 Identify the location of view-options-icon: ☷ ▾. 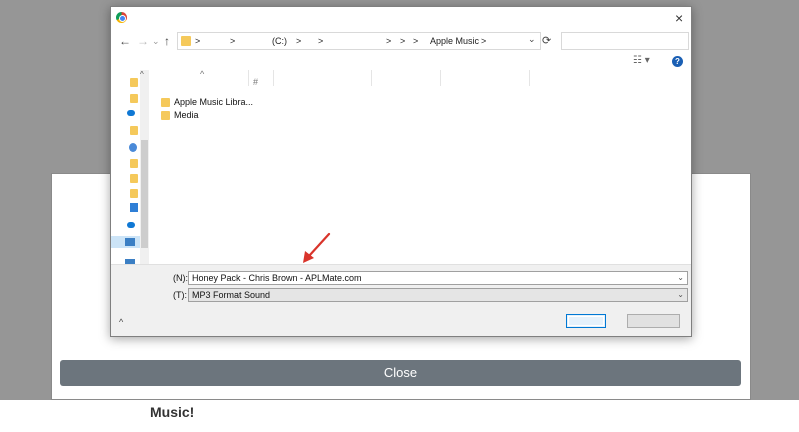
(641, 60).